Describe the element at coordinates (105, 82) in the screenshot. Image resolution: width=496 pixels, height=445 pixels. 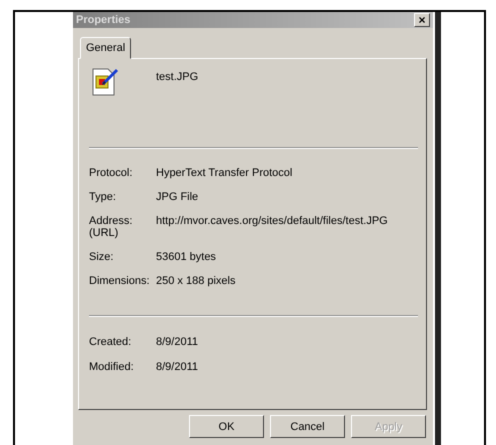
I see `image-file-icon` at that location.